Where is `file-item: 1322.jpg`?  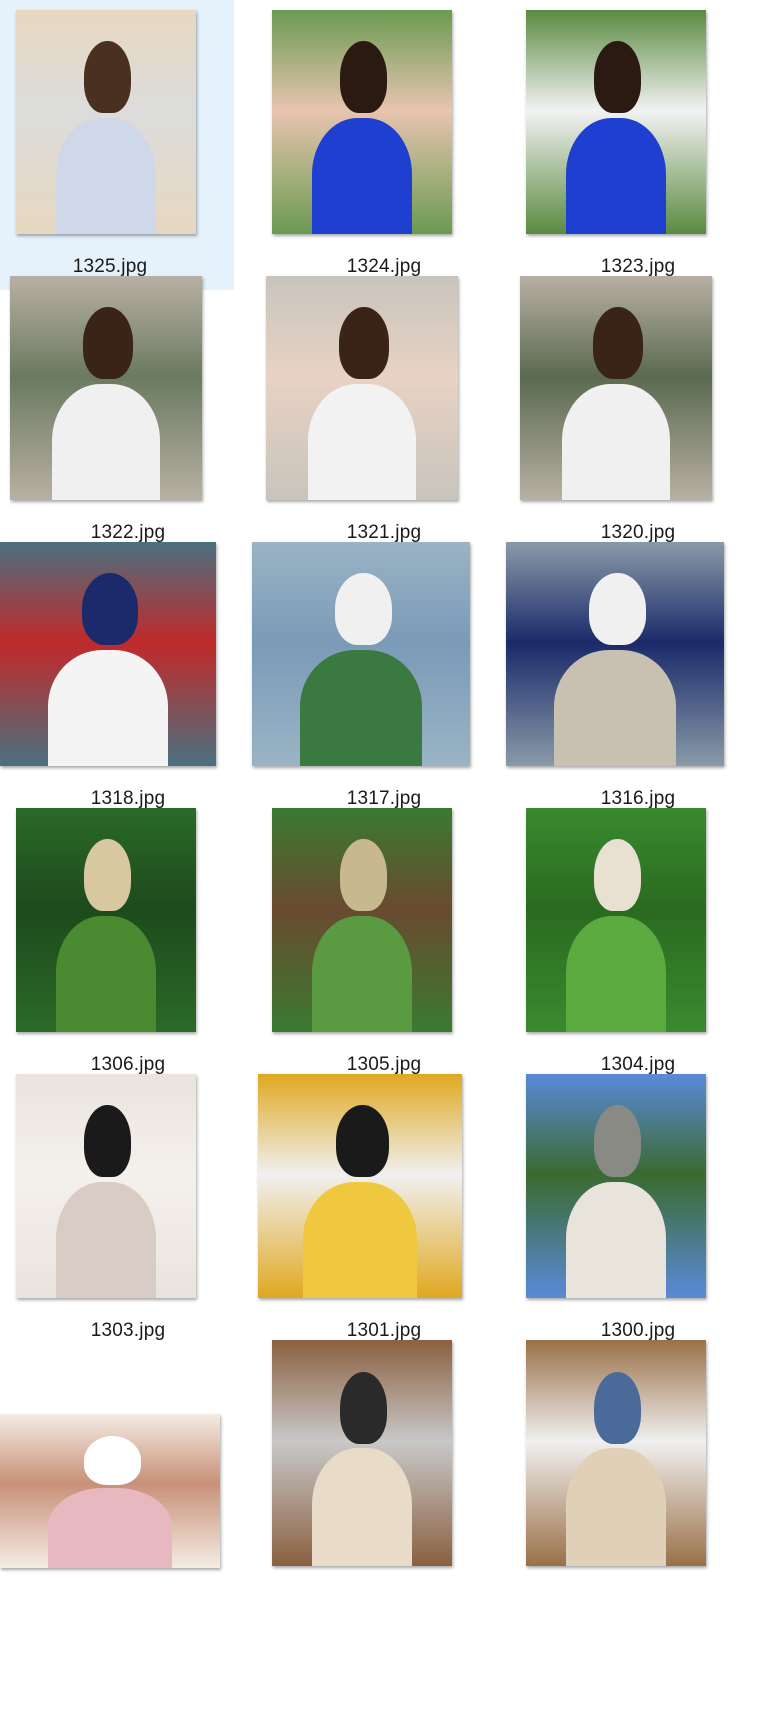
file-item: 1322.jpg is located at coordinates (128, 411).